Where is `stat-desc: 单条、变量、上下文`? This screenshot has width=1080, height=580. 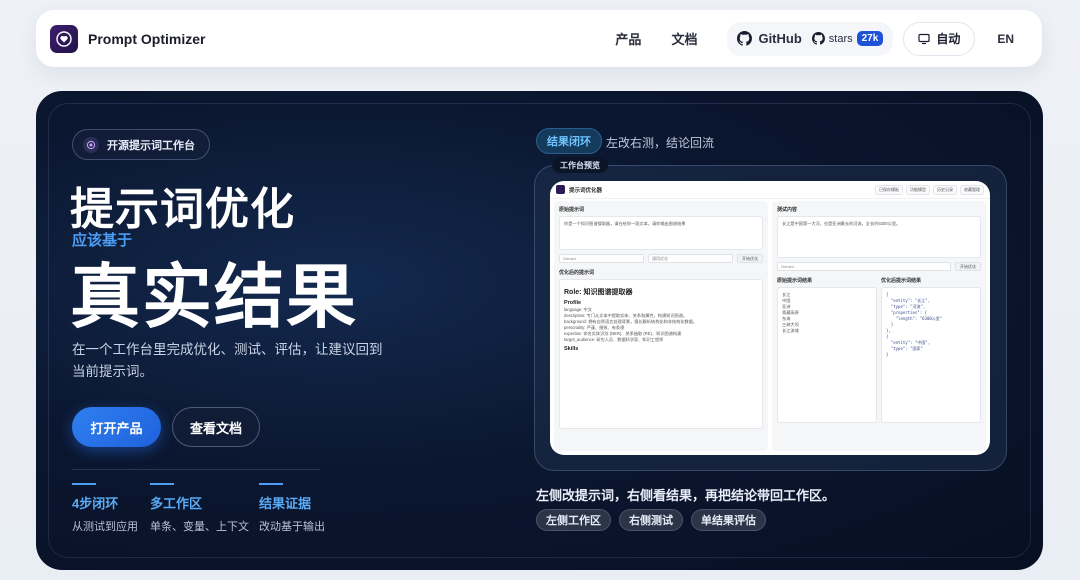 stat-desc: 单条、变量、上下文 is located at coordinates (199, 527).